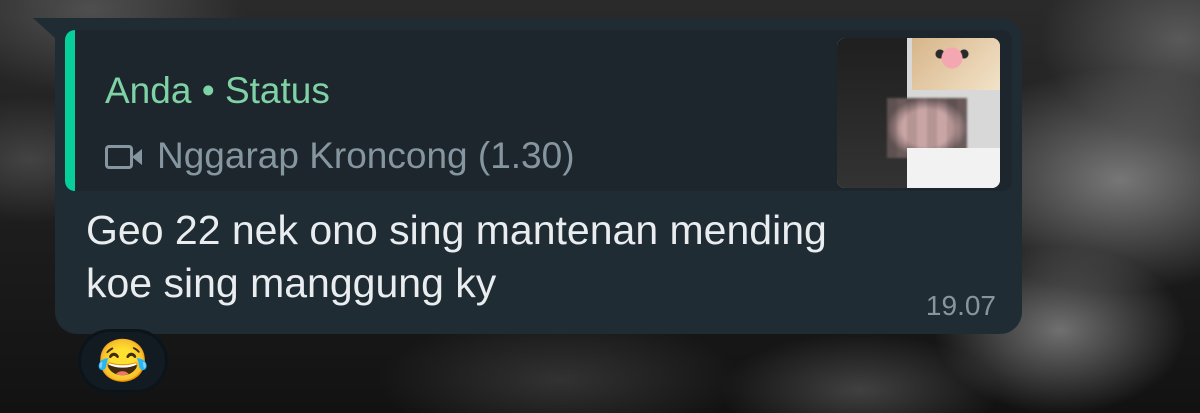 The width and height of the screenshot is (1200, 413). Describe the element at coordinates (918, 113) in the screenshot. I see `status-thumbnail` at that location.